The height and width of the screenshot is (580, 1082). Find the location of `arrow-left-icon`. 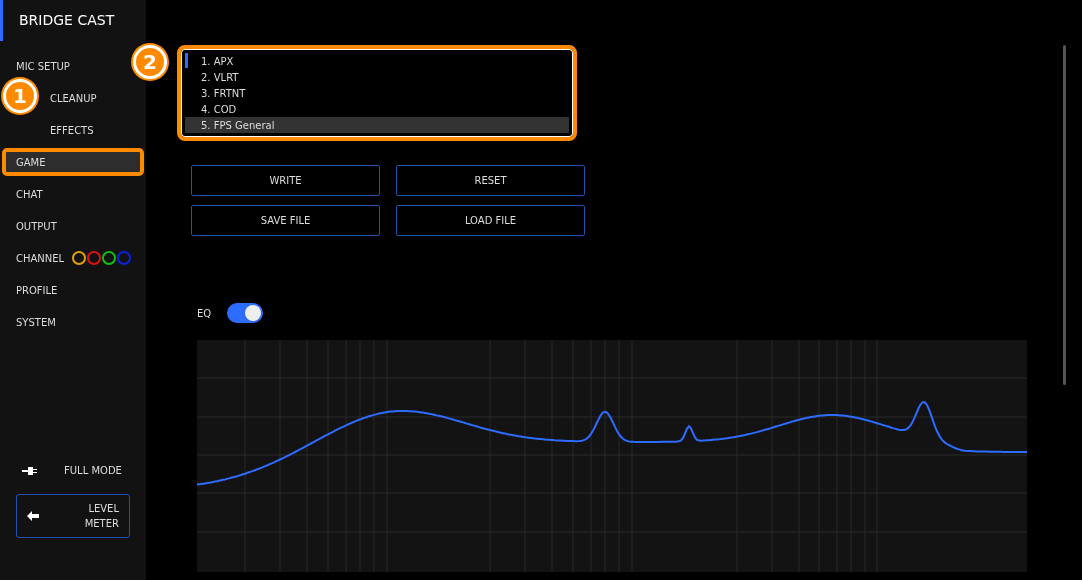

arrow-left-icon is located at coordinates (33, 516).